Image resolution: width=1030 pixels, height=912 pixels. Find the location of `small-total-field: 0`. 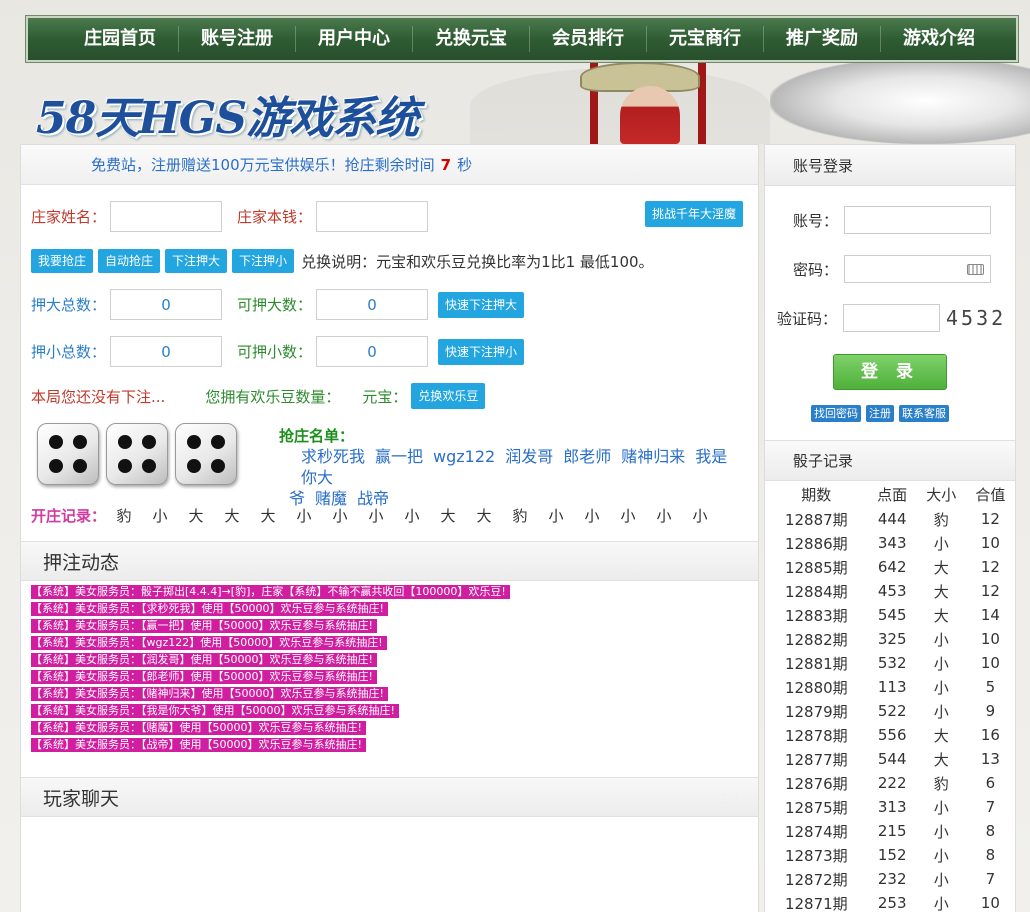

small-total-field: 0 is located at coordinates (166, 351).